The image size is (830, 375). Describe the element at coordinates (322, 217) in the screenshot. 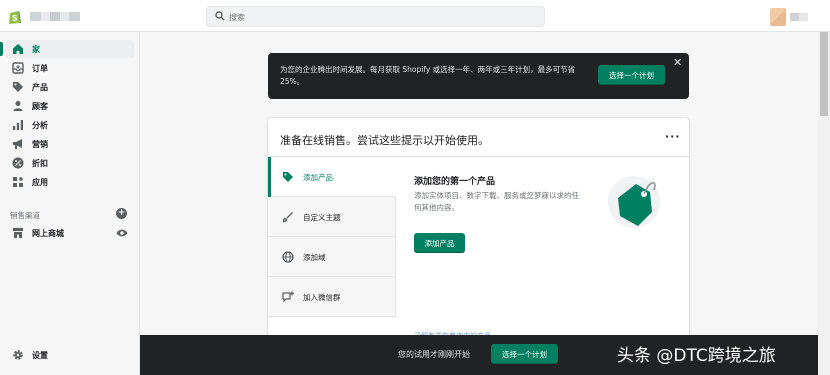

I see `task-label: 自定义主题` at that location.